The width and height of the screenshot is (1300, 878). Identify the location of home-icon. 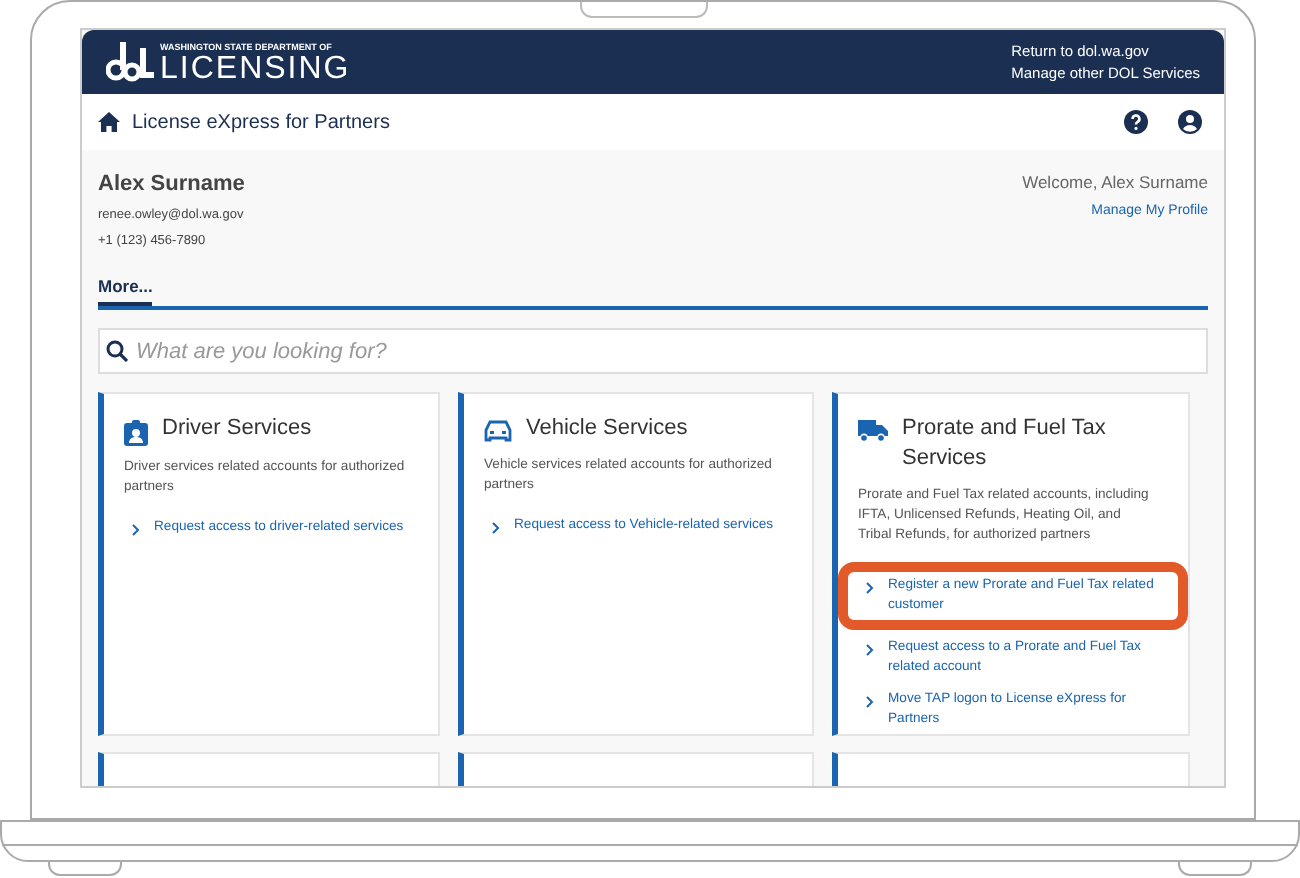
(109, 122).